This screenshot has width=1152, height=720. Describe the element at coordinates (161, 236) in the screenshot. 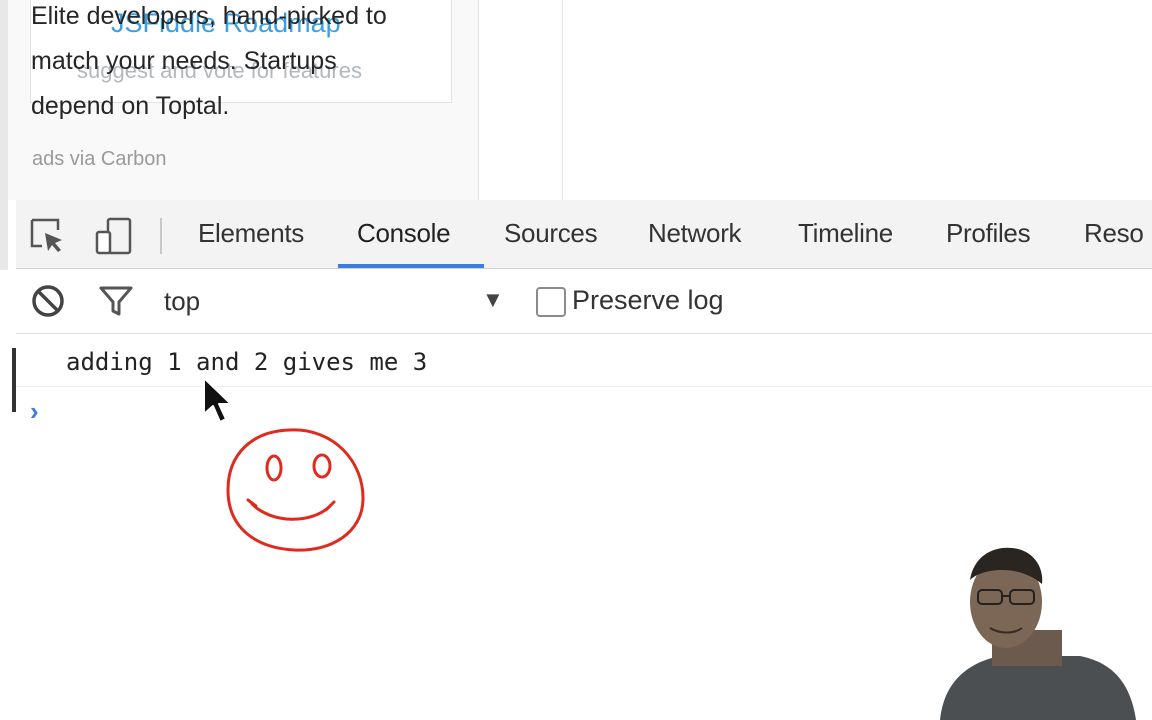

I see `toolbar-divider` at that location.